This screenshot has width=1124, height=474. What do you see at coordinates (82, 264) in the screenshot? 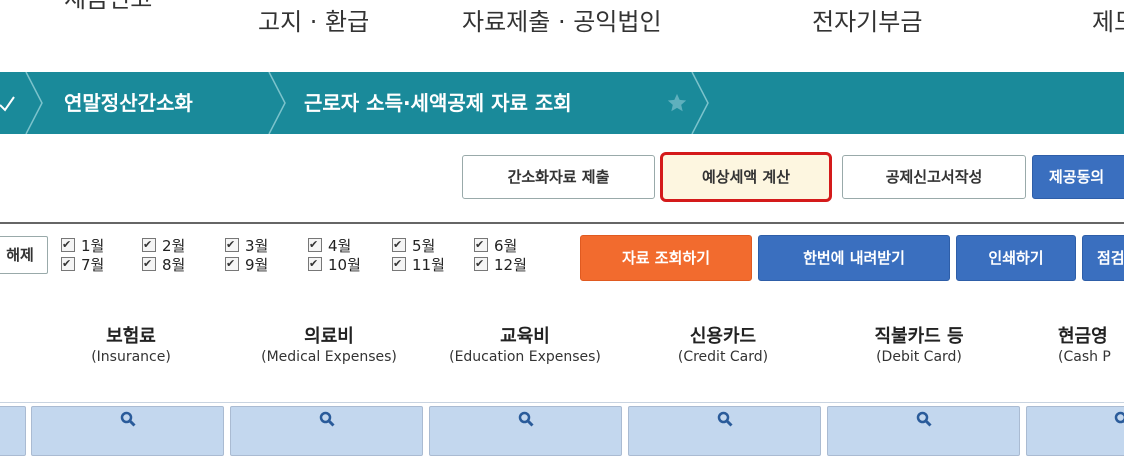
I see `month-checkbox: 7월` at bounding box center [82, 264].